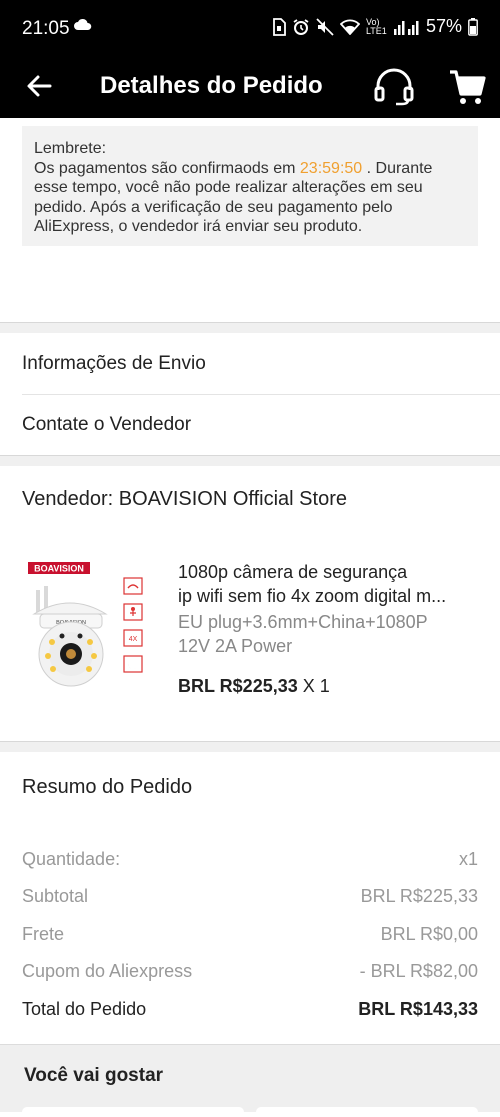 Image resolution: width=500 pixels, height=1117 pixels. What do you see at coordinates (235, 646) in the screenshot?
I see `product-variant-line2: 12V 2A Power` at bounding box center [235, 646].